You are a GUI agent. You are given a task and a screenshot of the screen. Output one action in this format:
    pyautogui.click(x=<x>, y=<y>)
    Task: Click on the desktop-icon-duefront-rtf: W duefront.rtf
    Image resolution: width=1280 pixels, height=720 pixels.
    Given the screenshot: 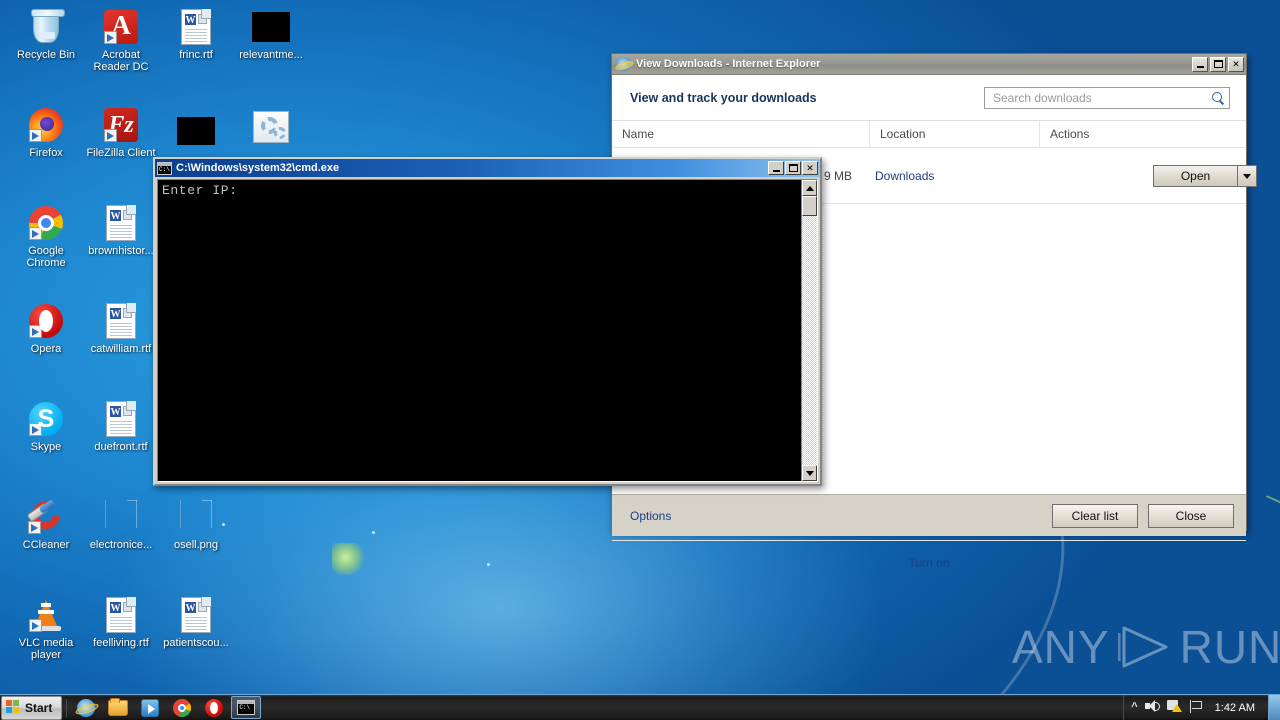 What is the action you would take?
    pyautogui.click(x=121, y=426)
    